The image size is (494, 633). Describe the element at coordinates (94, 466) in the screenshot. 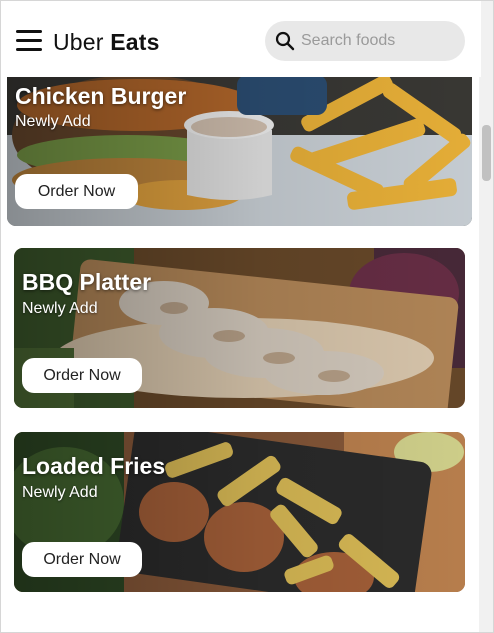

I see `food-title: Loaded Fries` at that location.